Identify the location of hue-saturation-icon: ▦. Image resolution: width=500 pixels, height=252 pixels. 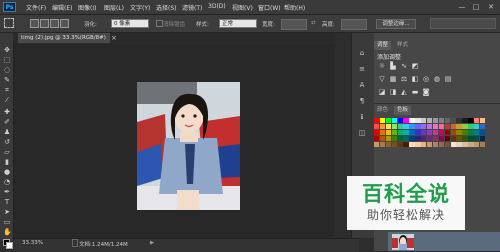
(393, 79).